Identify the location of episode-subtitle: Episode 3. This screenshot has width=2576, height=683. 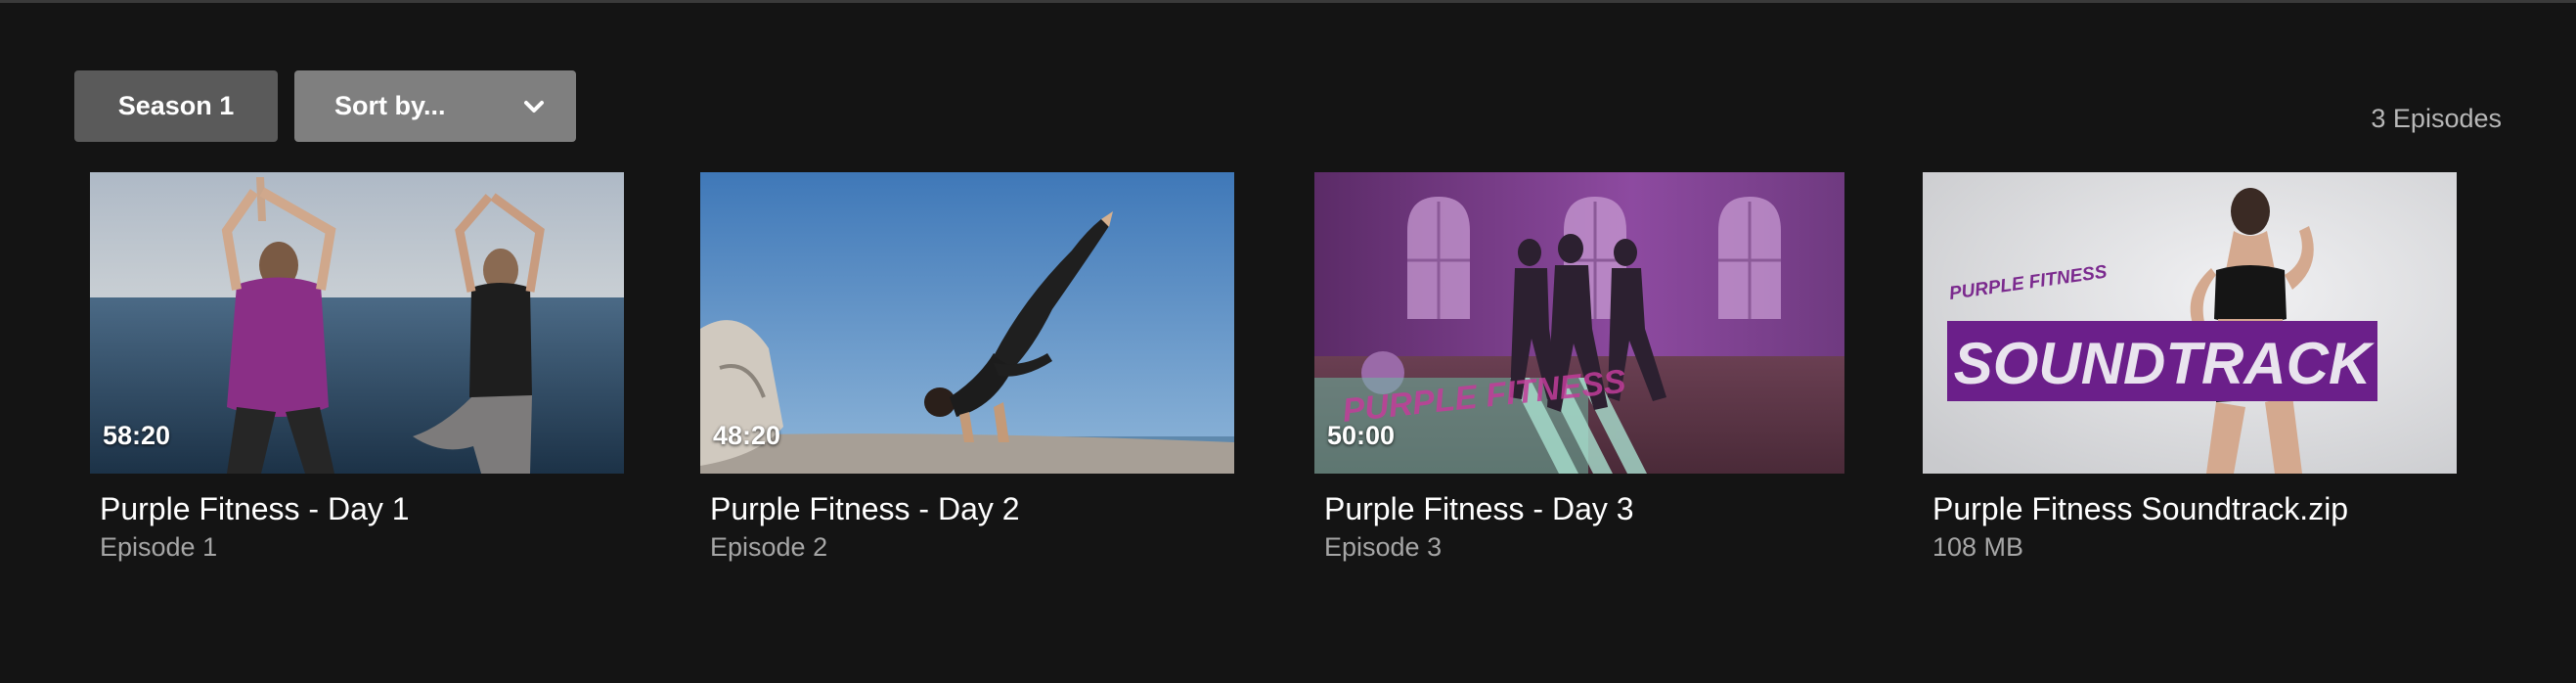
(1383, 547).